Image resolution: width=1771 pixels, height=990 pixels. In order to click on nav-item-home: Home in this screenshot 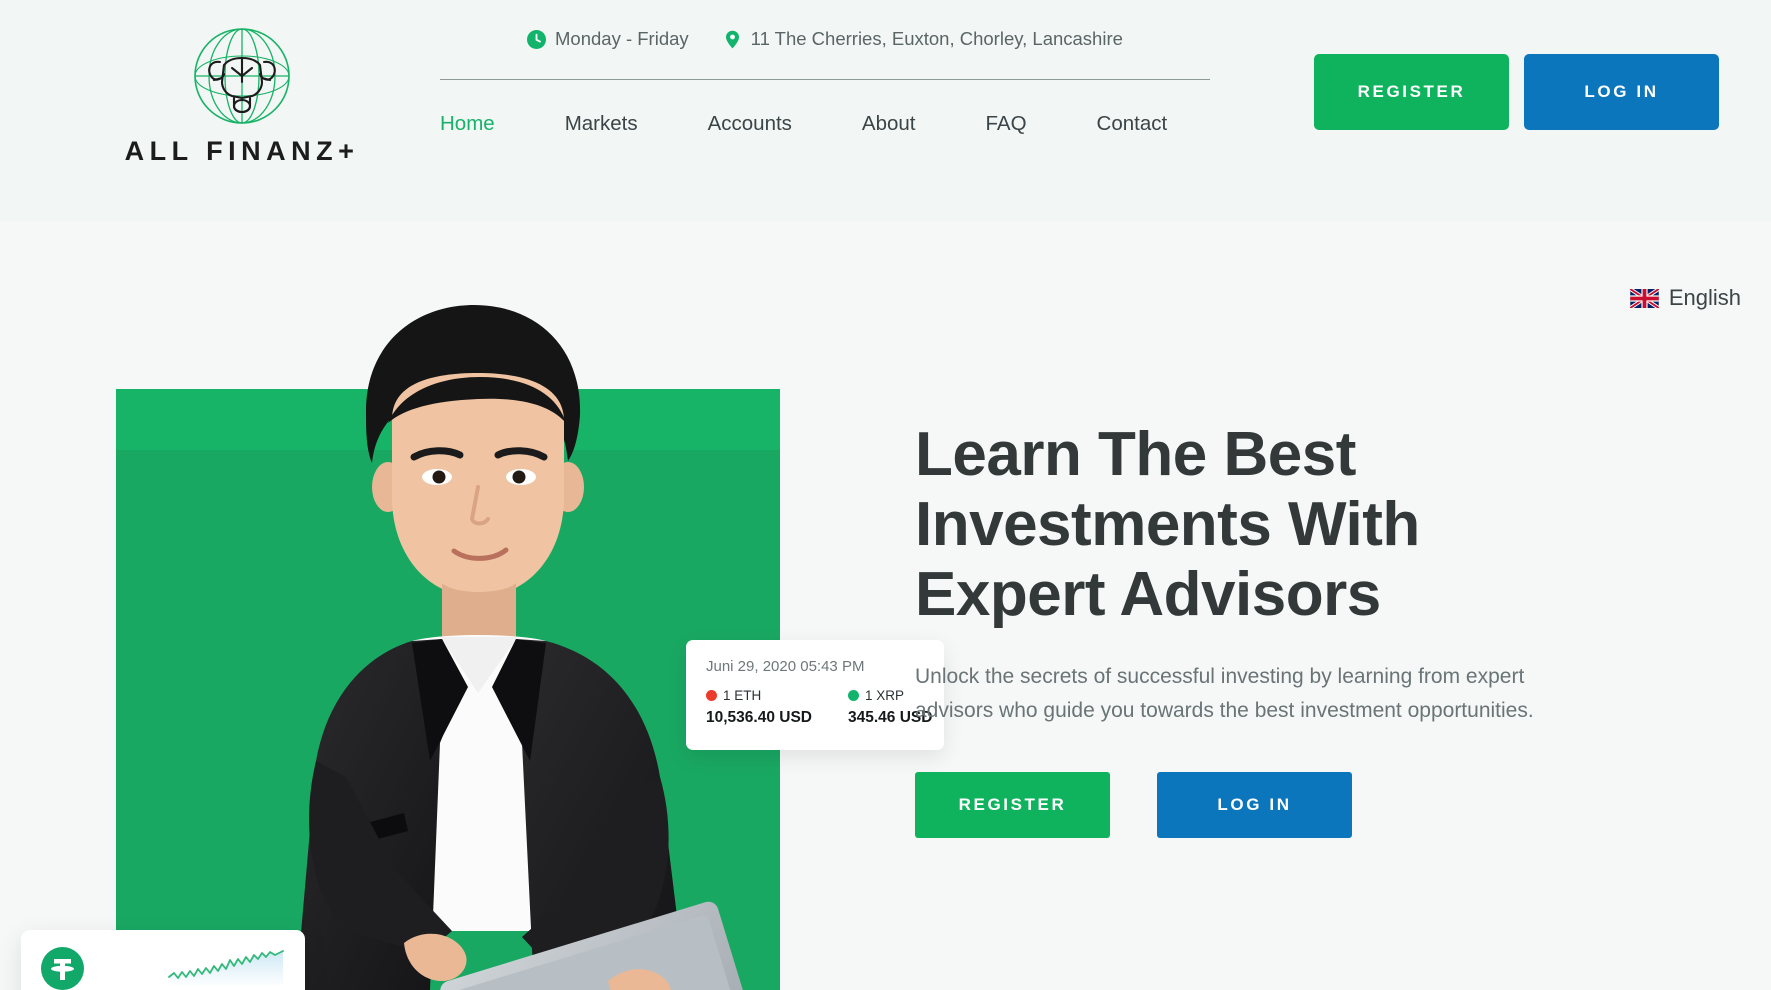, I will do `click(467, 124)`.